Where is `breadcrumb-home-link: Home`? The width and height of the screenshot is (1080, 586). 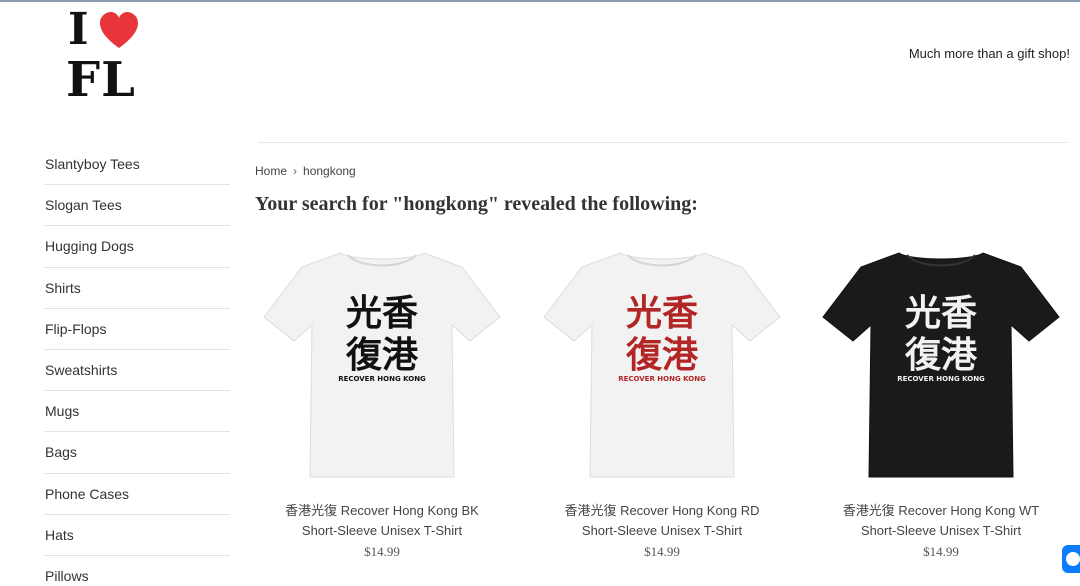 breadcrumb-home-link: Home is located at coordinates (271, 171).